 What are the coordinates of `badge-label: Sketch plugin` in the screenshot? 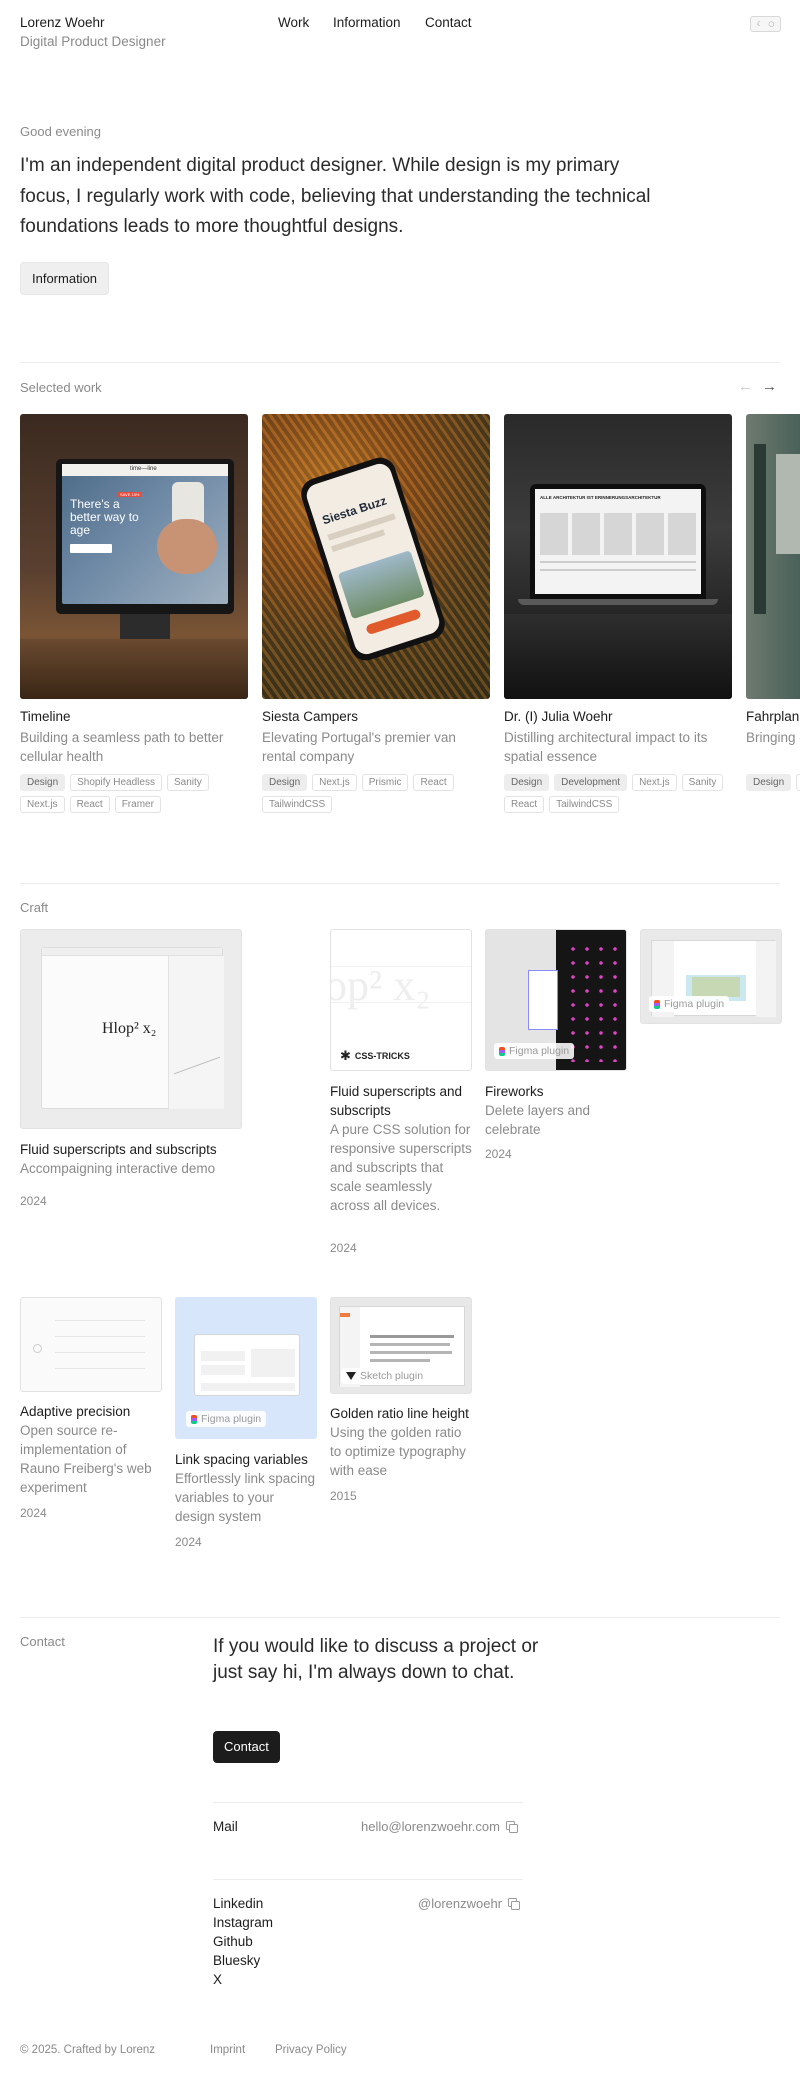 It's located at (392, 1376).